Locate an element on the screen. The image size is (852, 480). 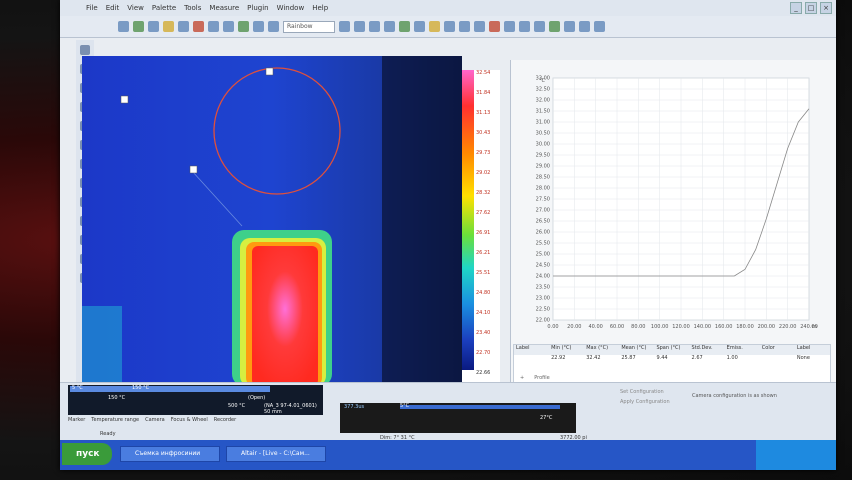
y-tick-label: 22.00 is located at coordinates (543, 321).